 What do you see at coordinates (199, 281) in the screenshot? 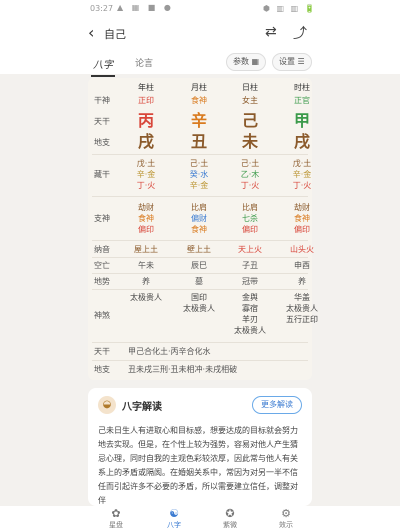
I see `cell-dishi-month: 墓` at bounding box center [199, 281].